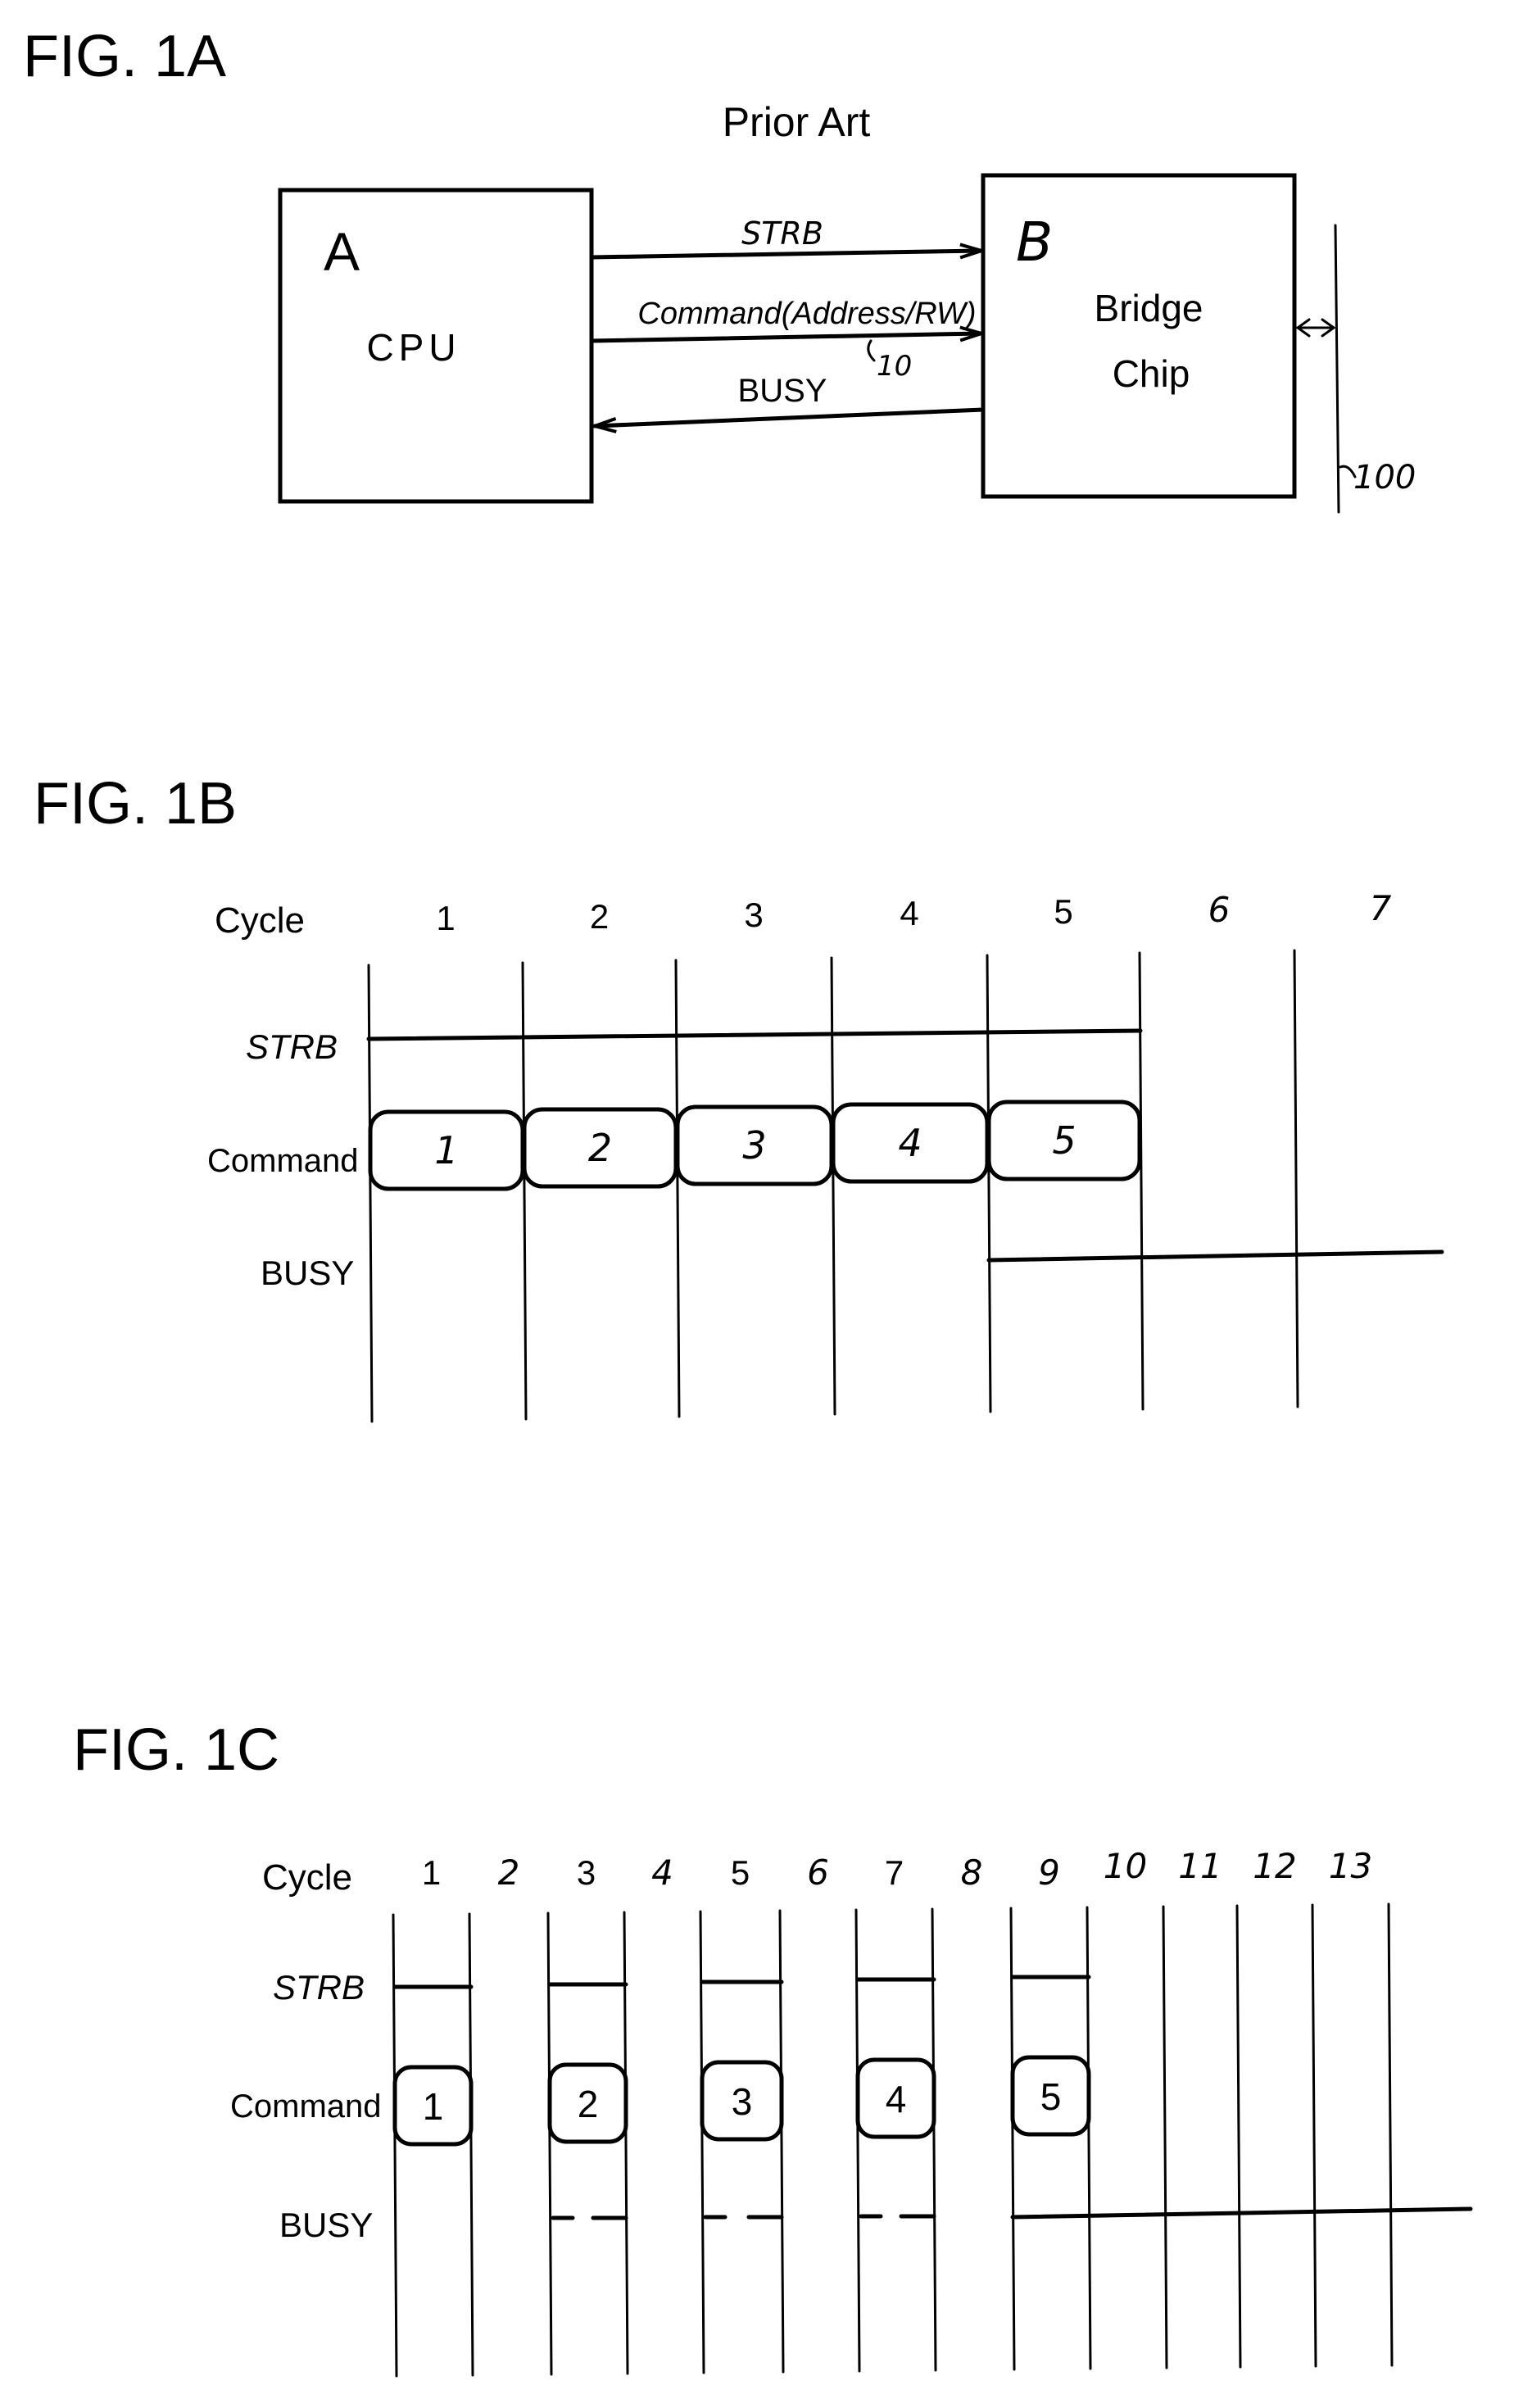 The width and height of the screenshot is (1523, 2408). Describe the element at coordinates (135, 804) in the screenshot. I see `fig-1b-label: FIG. 1B` at that location.